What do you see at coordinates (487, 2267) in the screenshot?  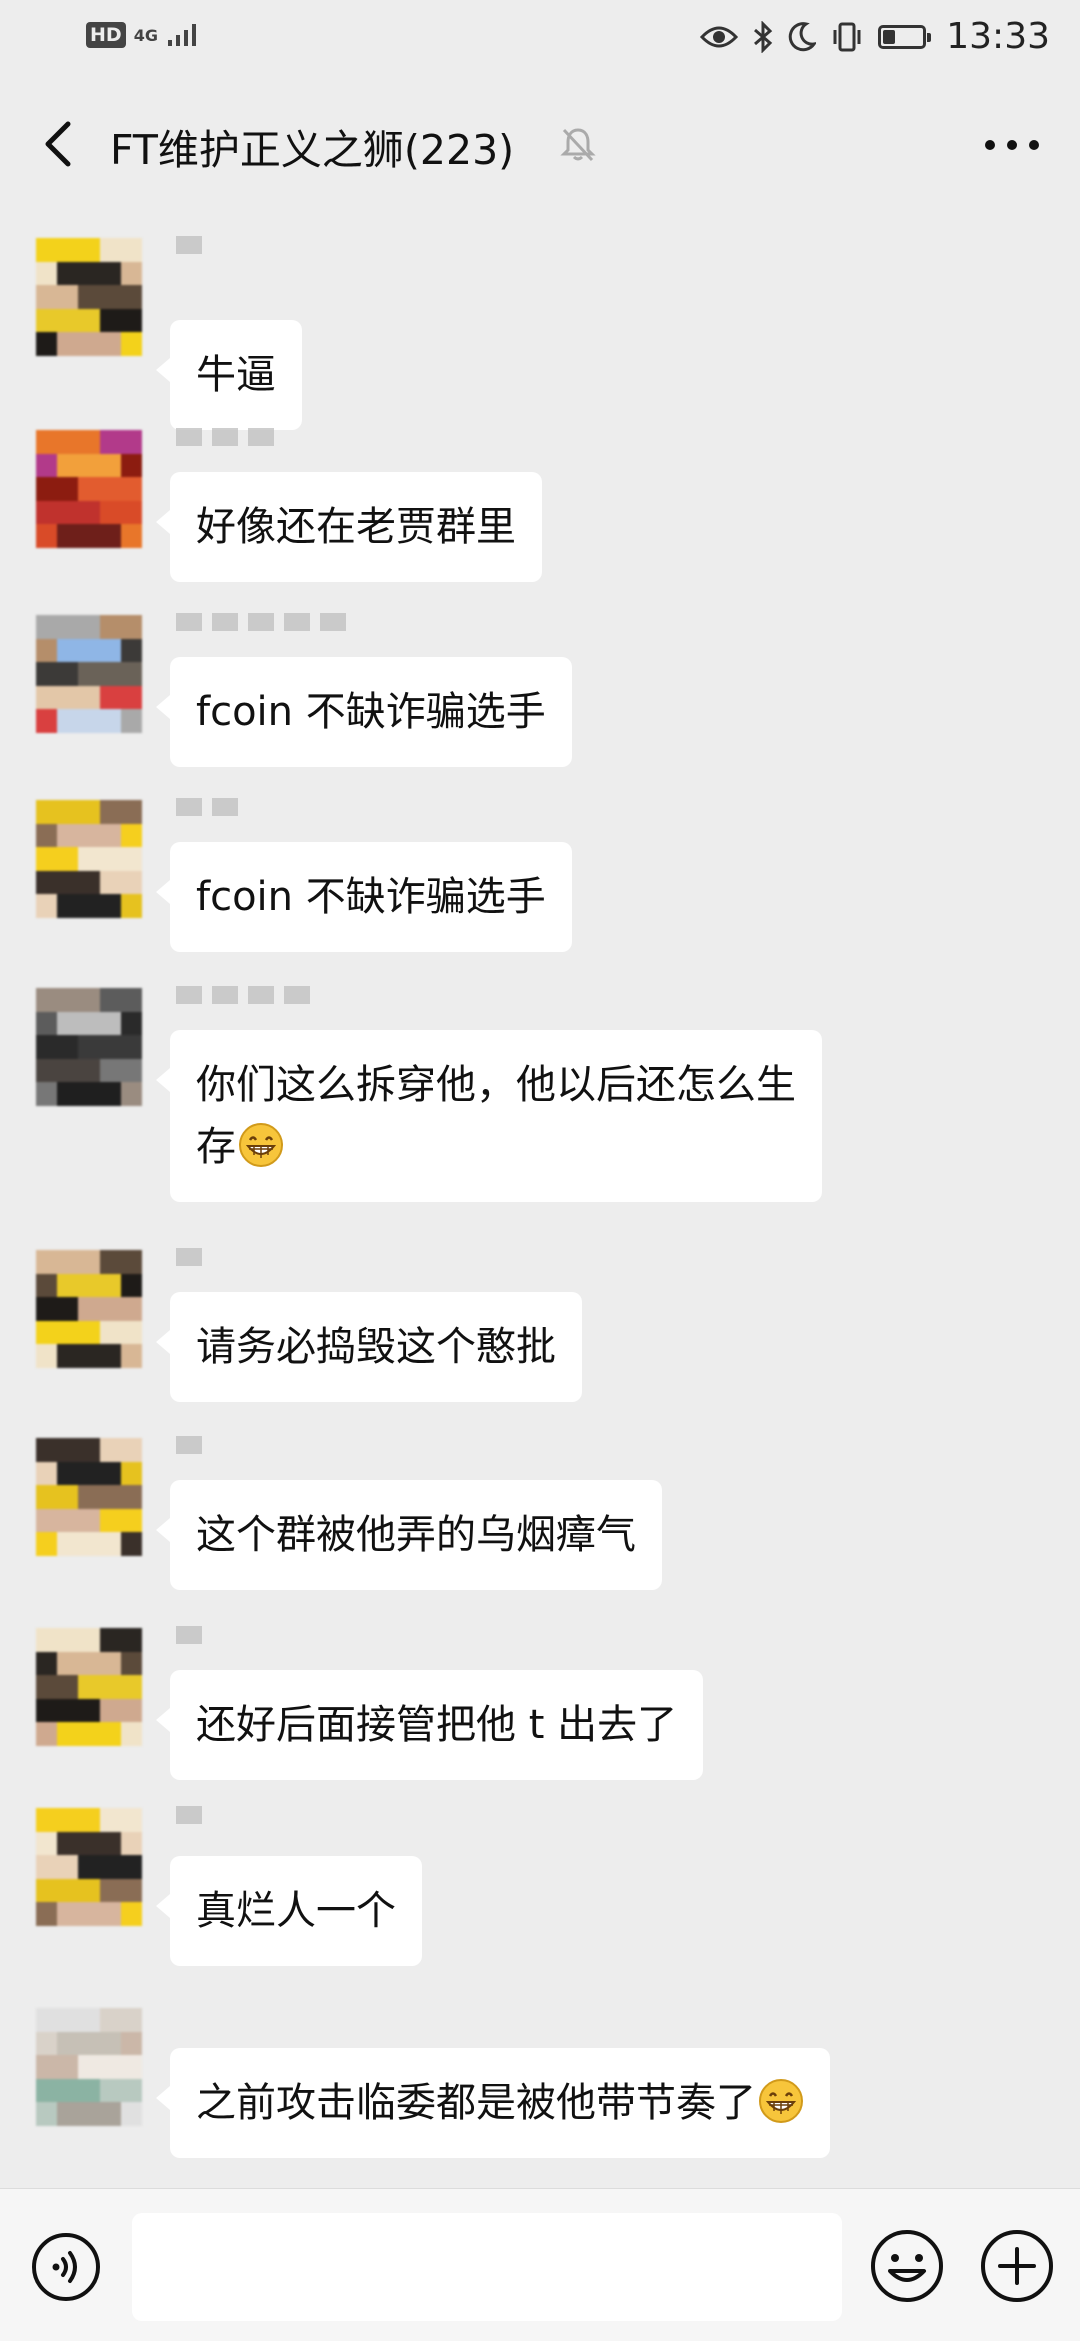 I see `message-input` at bounding box center [487, 2267].